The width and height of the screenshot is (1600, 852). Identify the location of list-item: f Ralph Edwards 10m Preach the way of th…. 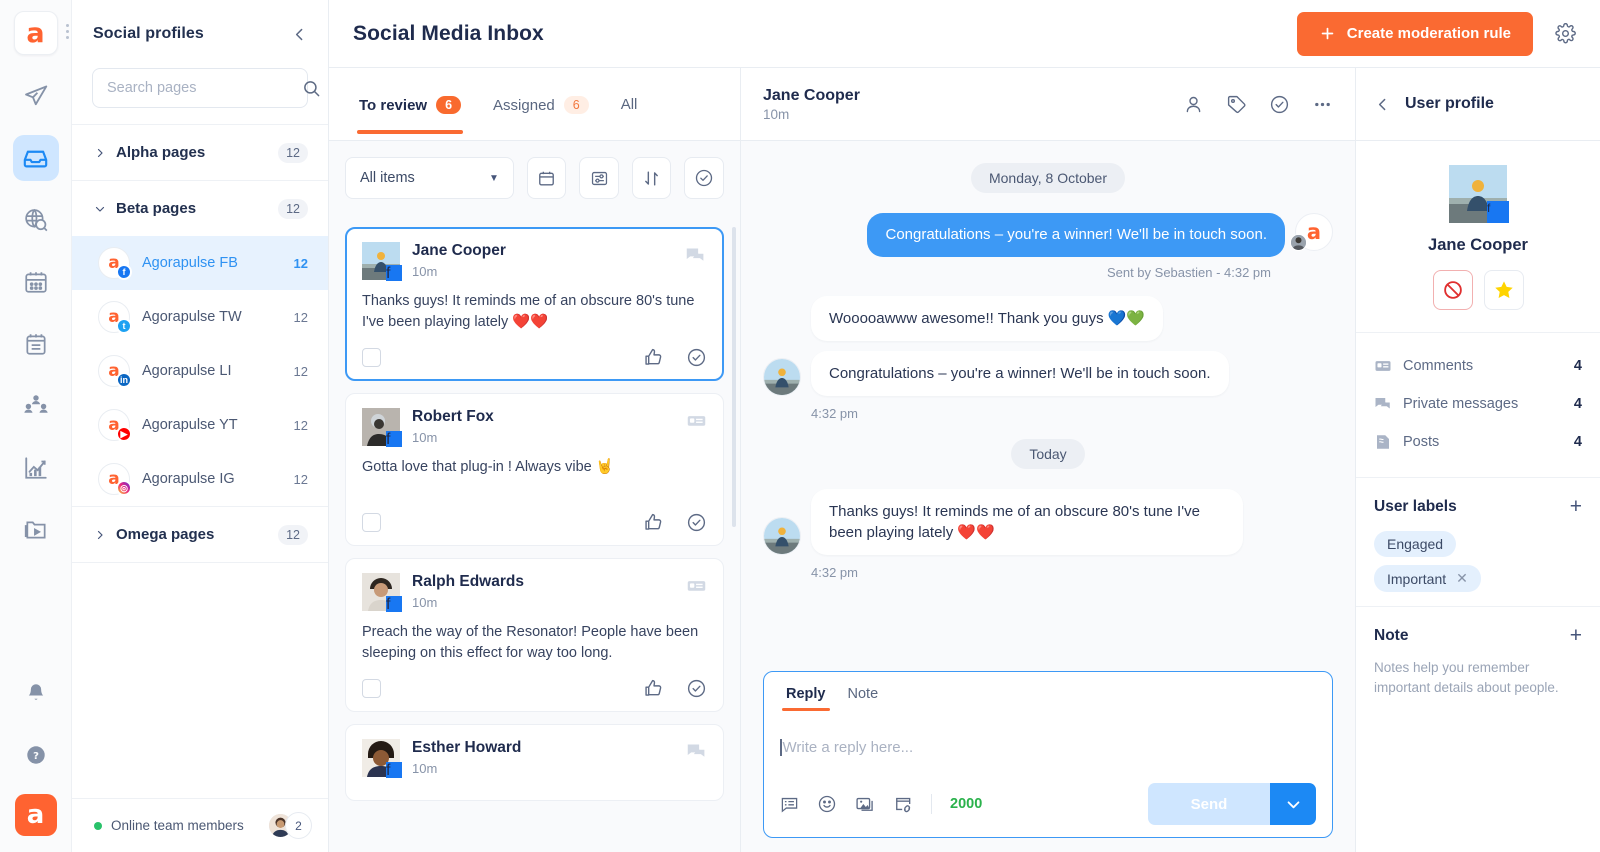
(534, 635).